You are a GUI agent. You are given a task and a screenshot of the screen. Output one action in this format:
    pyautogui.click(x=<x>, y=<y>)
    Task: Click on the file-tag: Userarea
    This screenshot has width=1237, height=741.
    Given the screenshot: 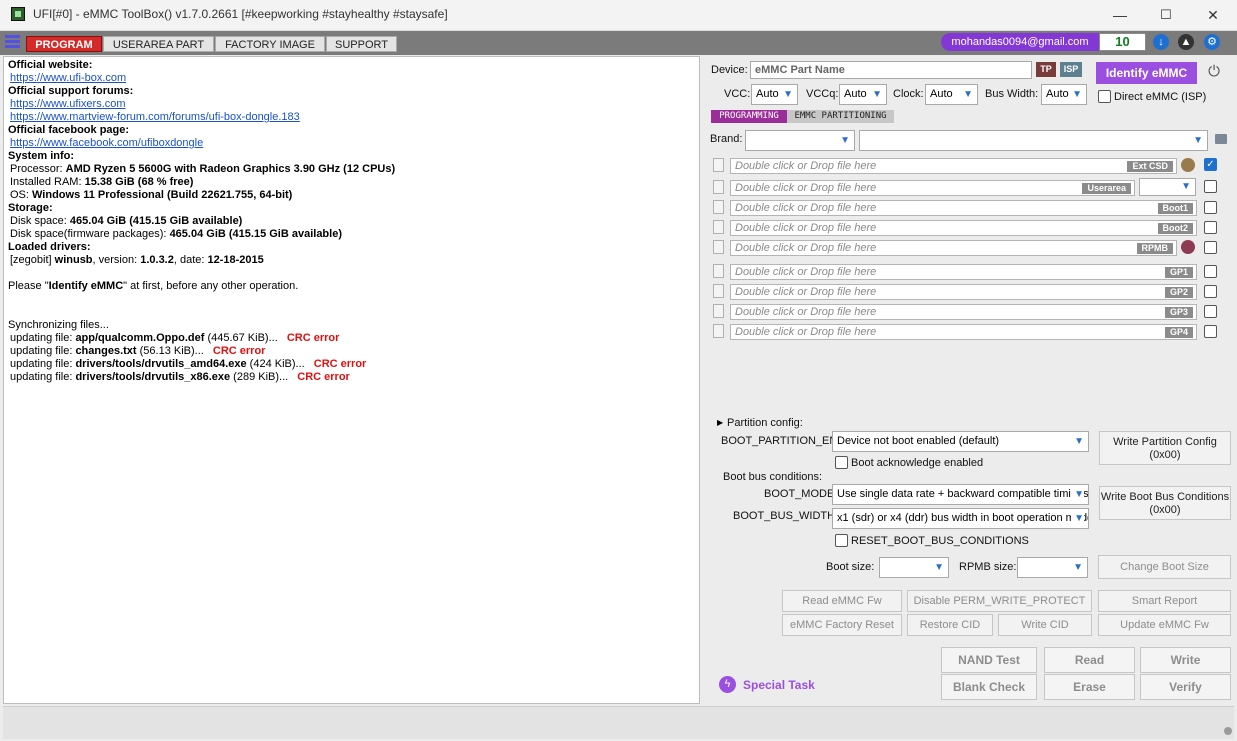 What is the action you would take?
    pyautogui.click(x=1106, y=188)
    